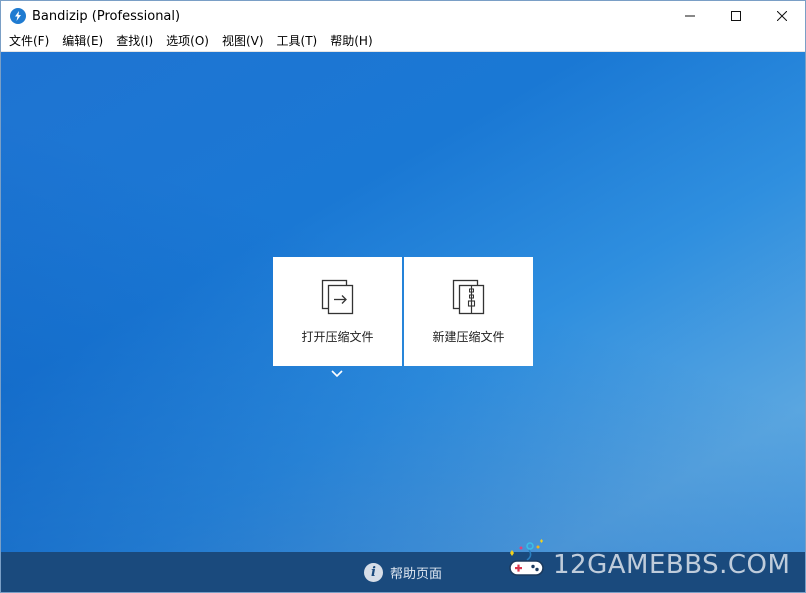 The image size is (806, 593). Describe the element at coordinates (187, 41) in the screenshot. I see `menu-options: 选项(O)` at that location.